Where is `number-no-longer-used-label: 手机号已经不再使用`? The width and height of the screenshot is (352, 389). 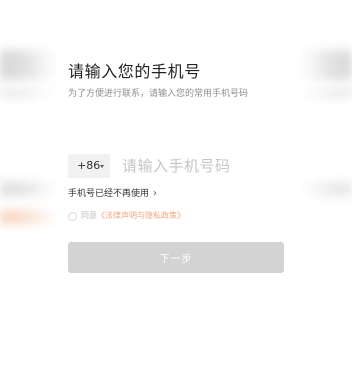 number-no-longer-used-label: 手机号已经不再使用 is located at coordinates (109, 194).